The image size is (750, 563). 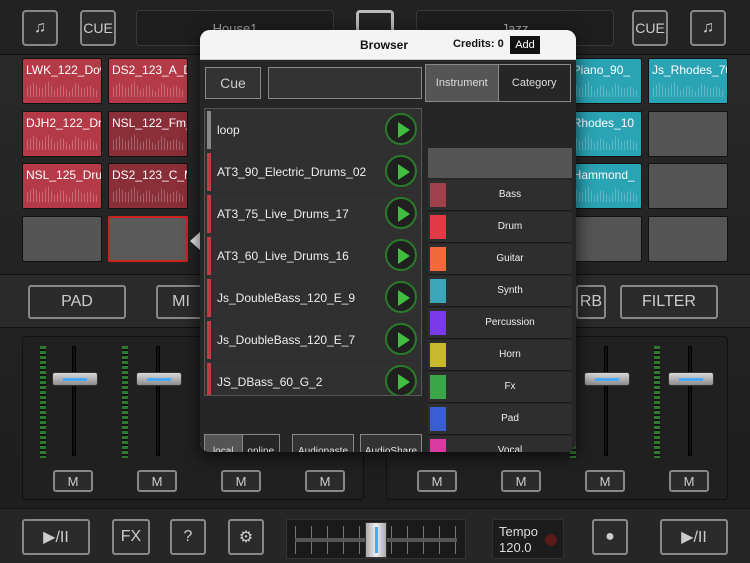 I want to click on pad: Js_Rhodes_70, so click(x=688, y=81).